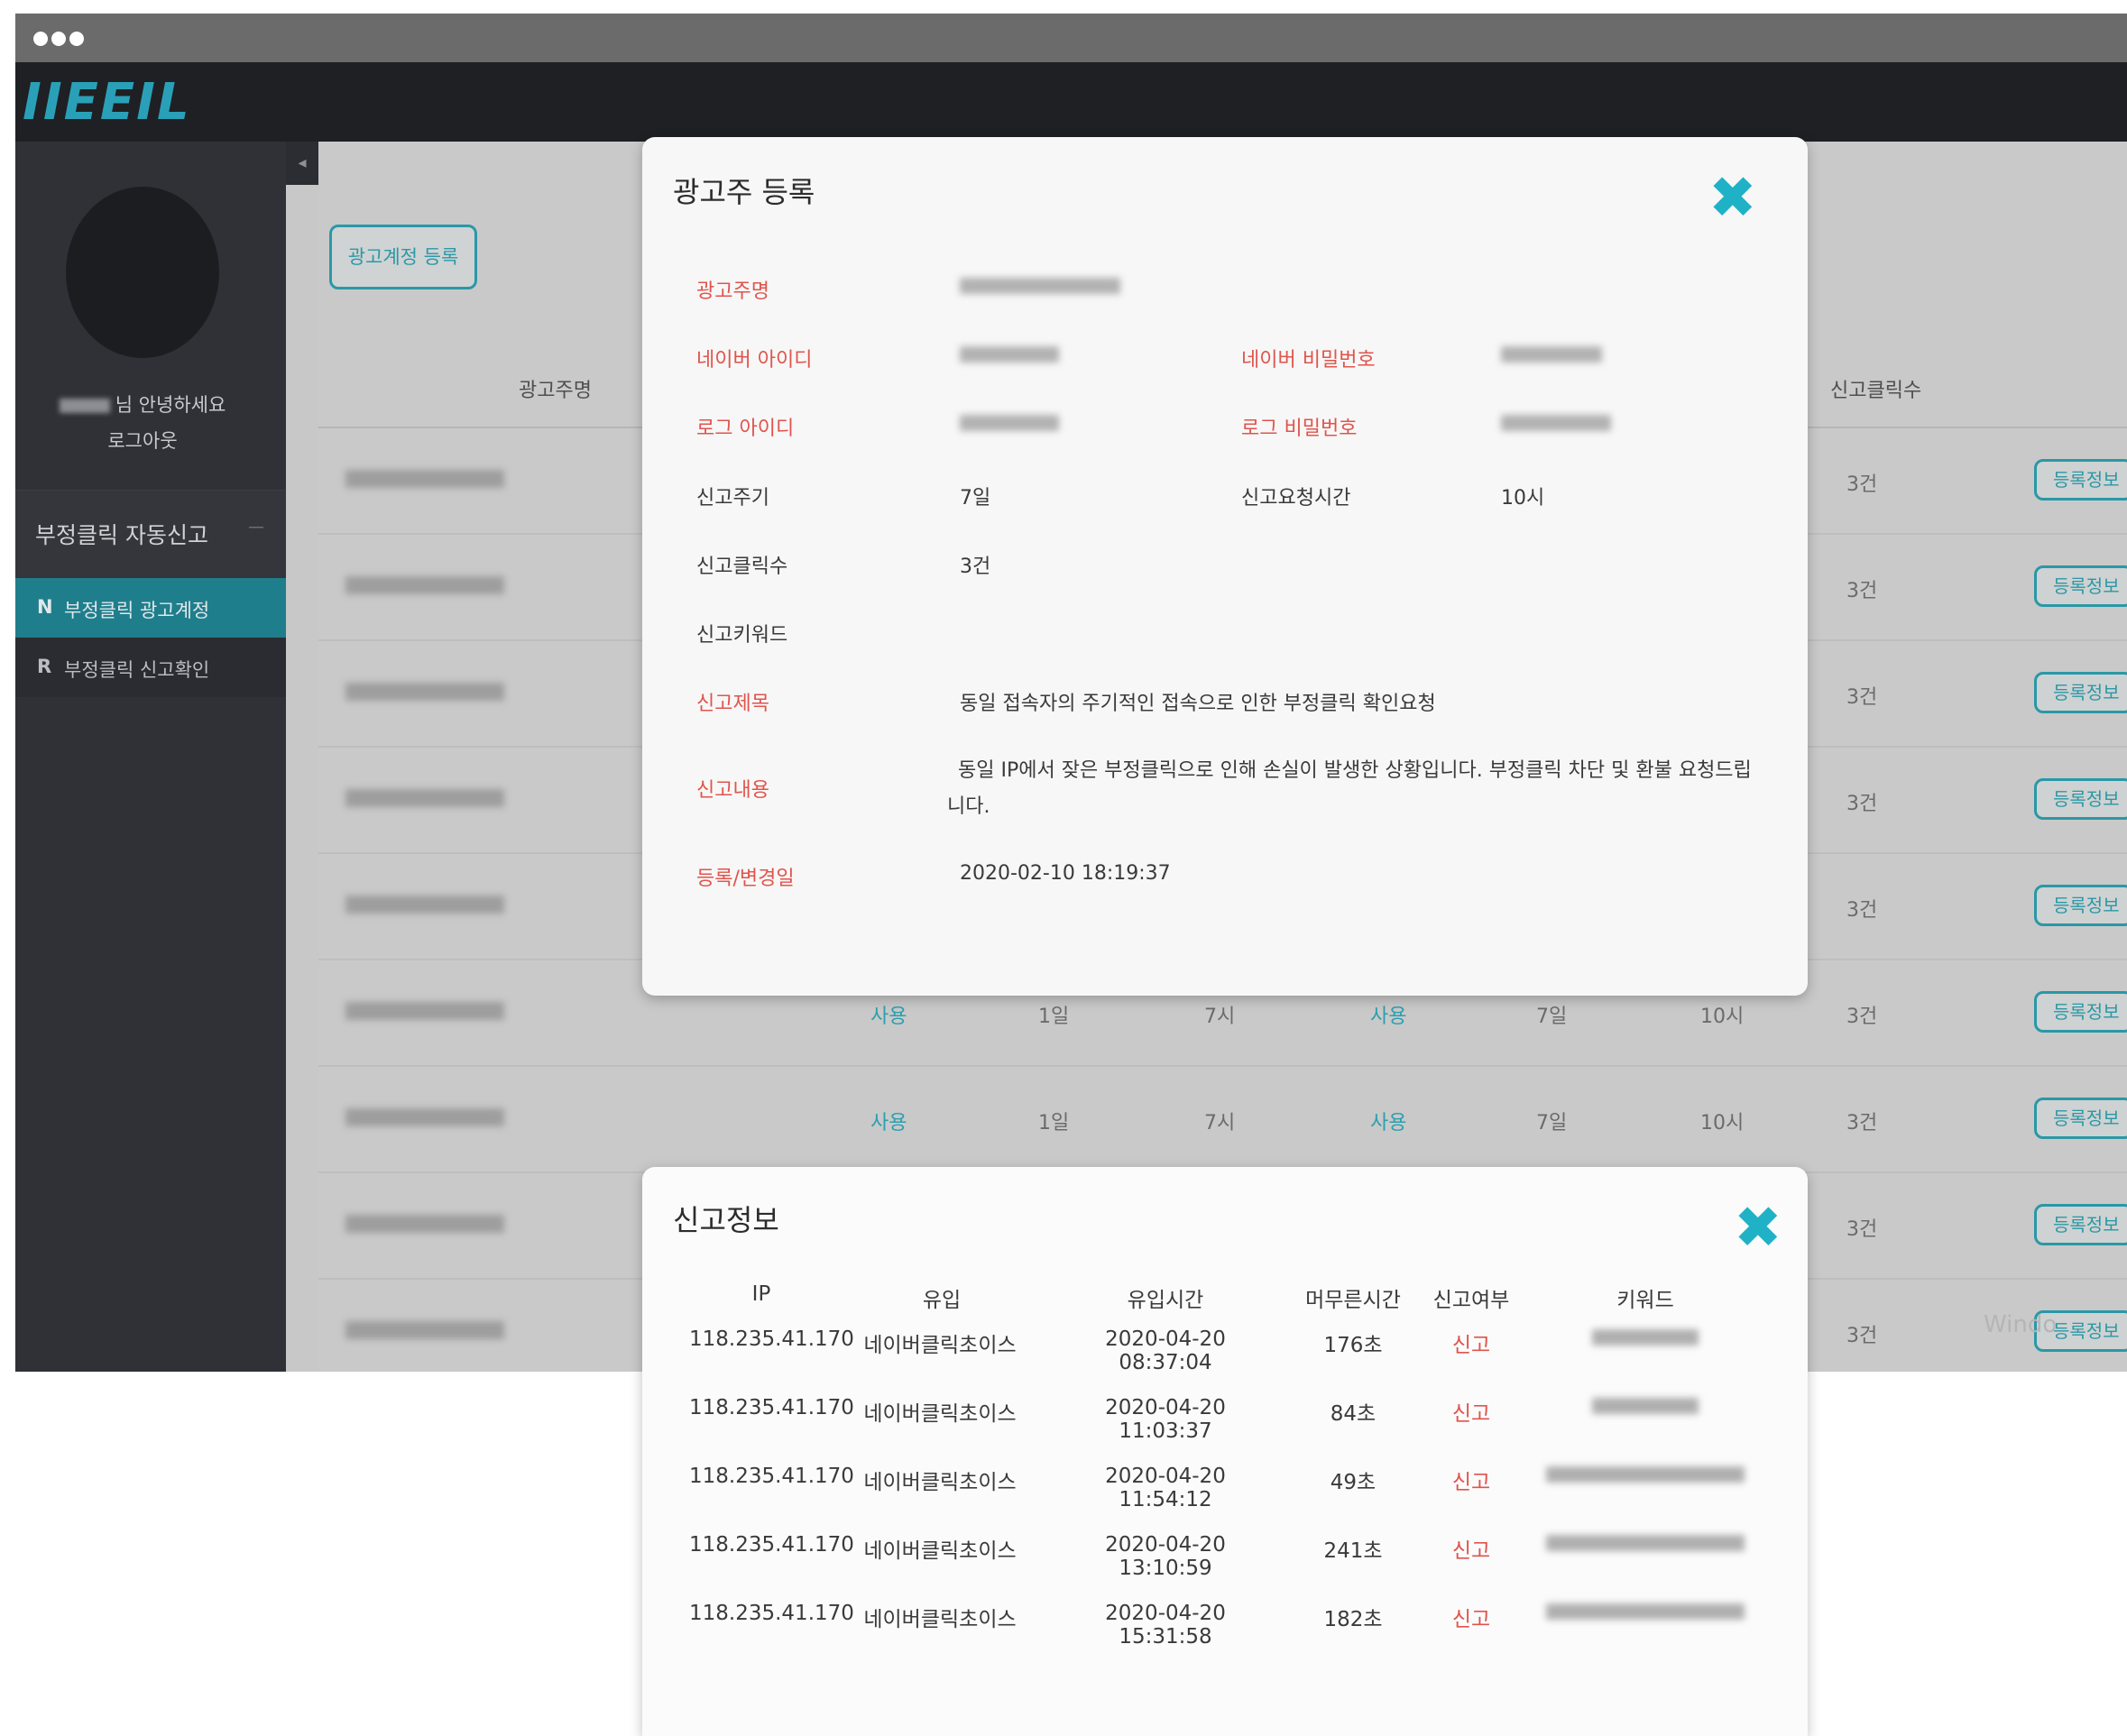 This screenshot has width=2127, height=1736. I want to click on sidebar-collapse-arrow-icon: ◂, so click(302, 164).